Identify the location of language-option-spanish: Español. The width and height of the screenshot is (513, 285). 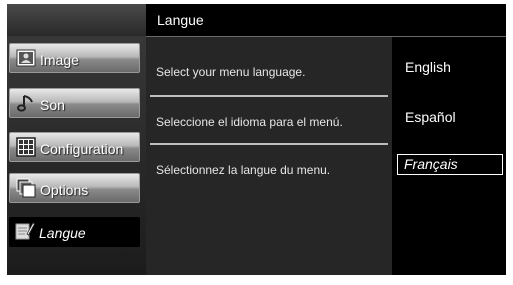
(430, 117).